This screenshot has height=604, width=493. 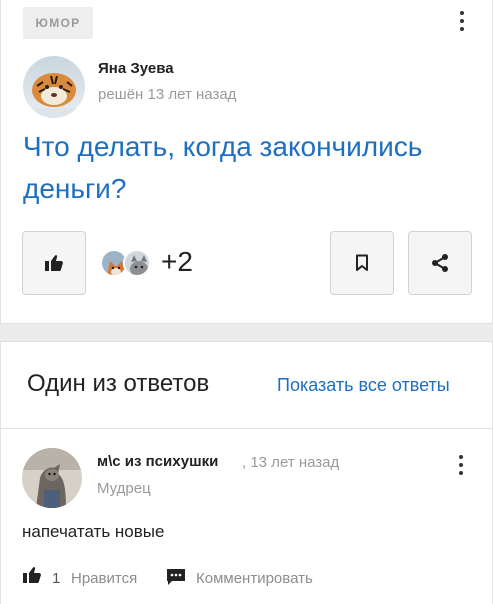 What do you see at coordinates (124, 488) in the screenshot?
I see `answer-author-rank: Мудрец` at bounding box center [124, 488].